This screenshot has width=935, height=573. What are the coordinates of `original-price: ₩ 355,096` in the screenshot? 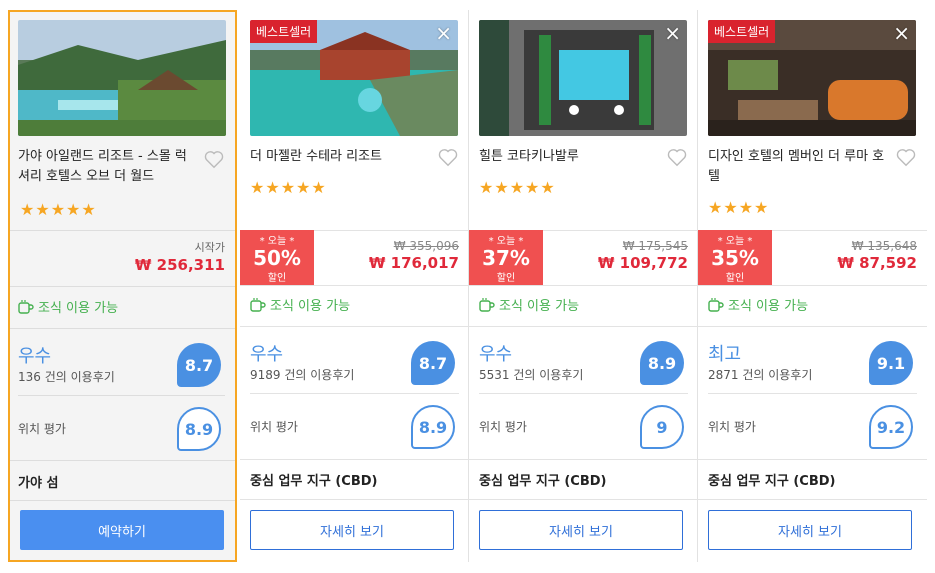 It's located at (426, 246).